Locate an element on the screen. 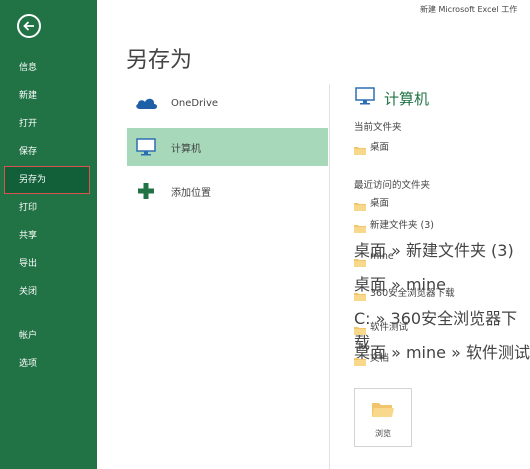 The image size is (530, 469). current-folder-heading: 当前文件夹 is located at coordinates (378, 127).